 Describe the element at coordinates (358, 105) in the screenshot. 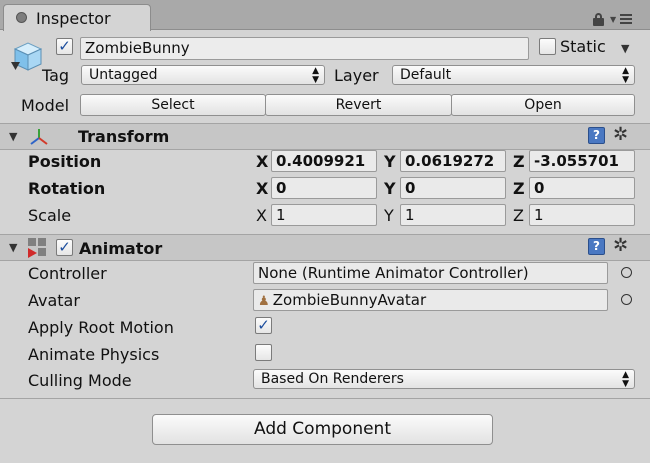

I see `model-revert-button: Revert` at that location.